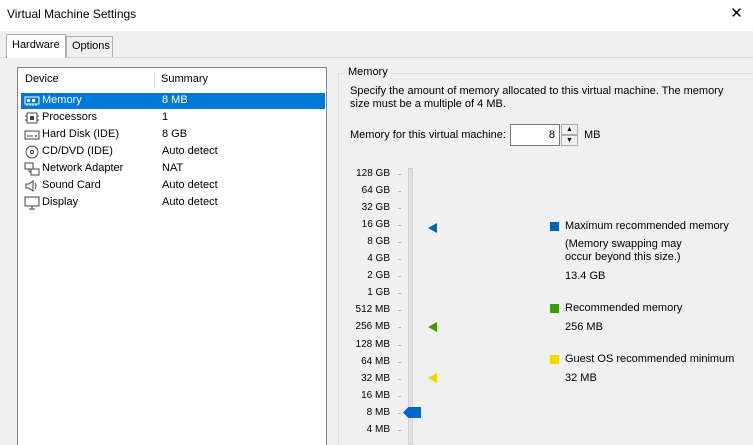 The width and height of the screenshot is (753, 445). What do you see at coordinates (378, 276) in the screenshot?
I see `scale-label: 2 GB` at bounding box center [378, 276].